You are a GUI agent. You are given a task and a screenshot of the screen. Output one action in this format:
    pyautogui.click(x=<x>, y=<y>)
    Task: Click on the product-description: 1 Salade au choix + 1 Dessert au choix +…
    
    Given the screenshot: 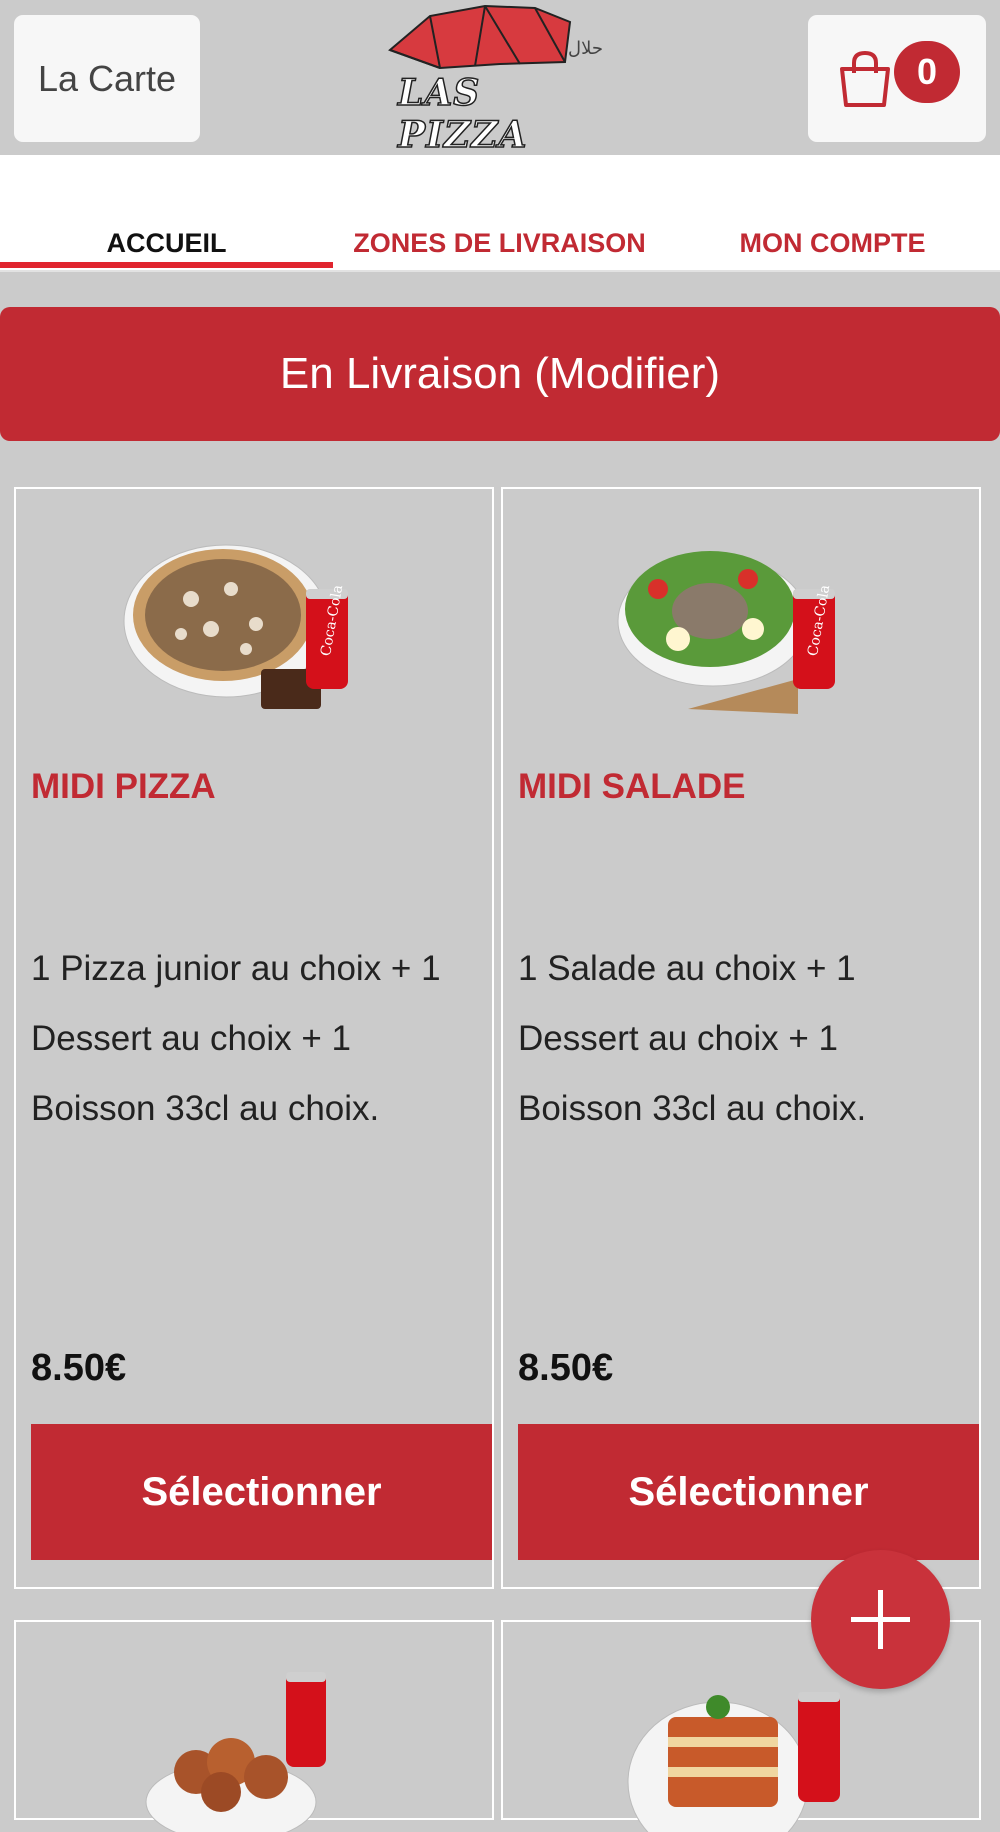 What is the action you would take?
    pyautogui.click(x=692, y=1038)
    